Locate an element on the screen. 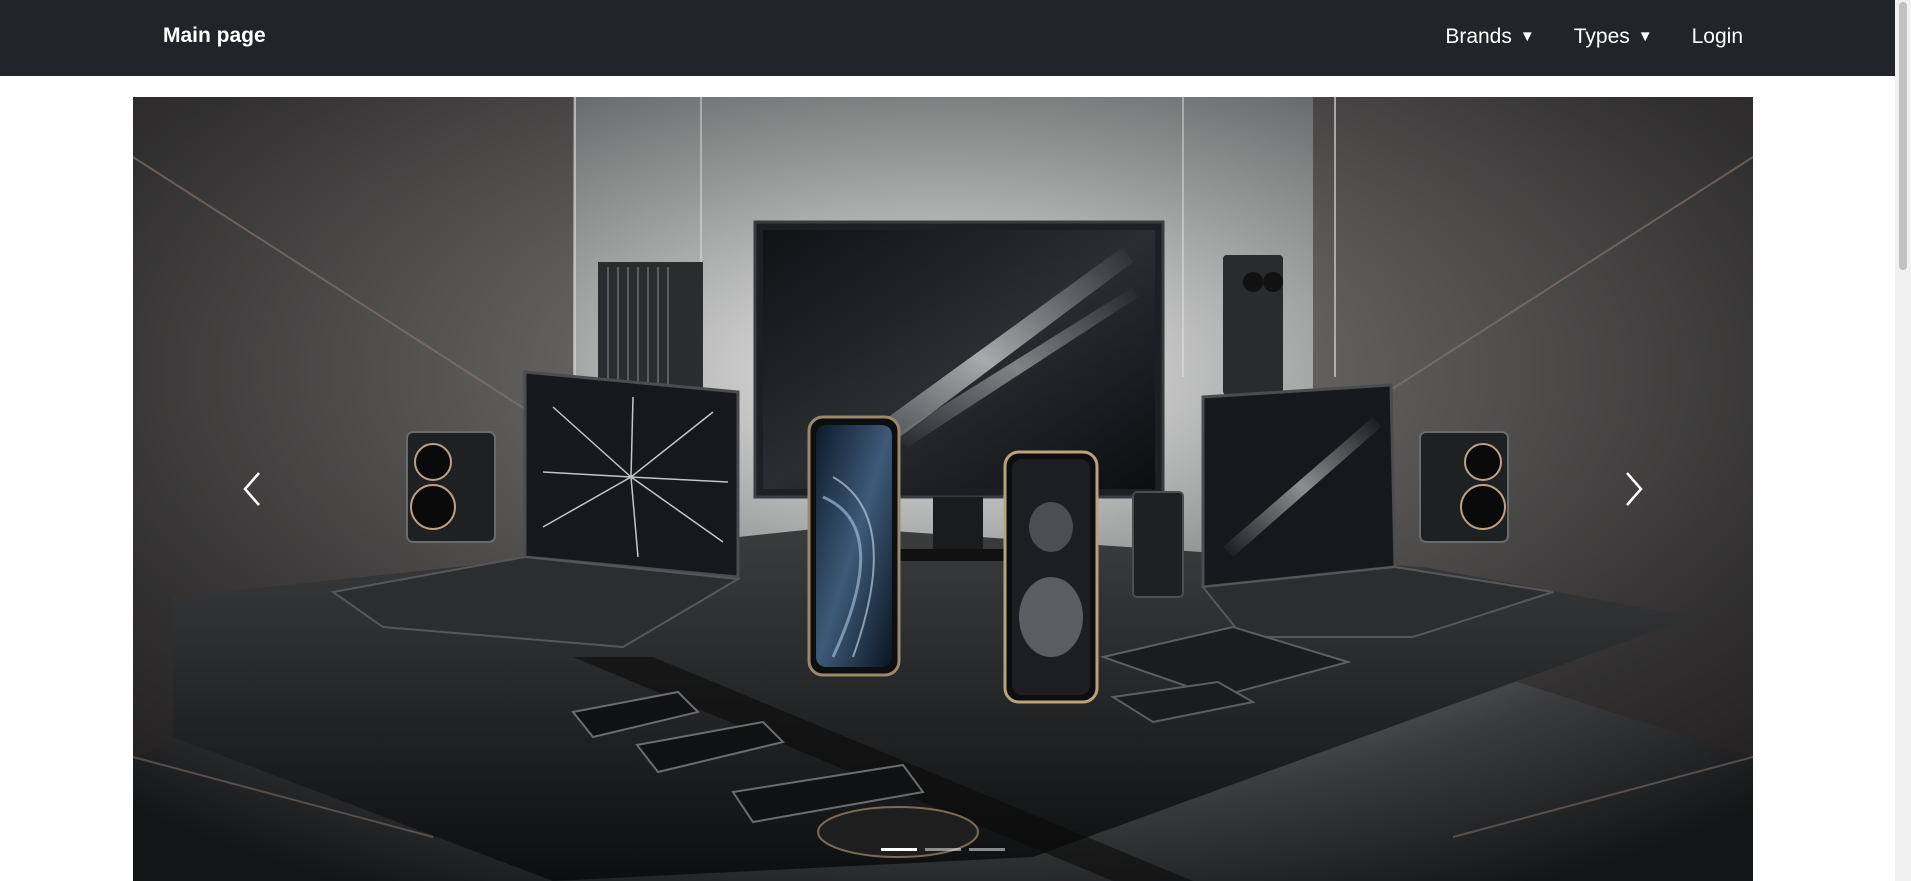 The height and width of the screenshot is (881, 1911). carousel-indicators is located at coordinates (943, 849).